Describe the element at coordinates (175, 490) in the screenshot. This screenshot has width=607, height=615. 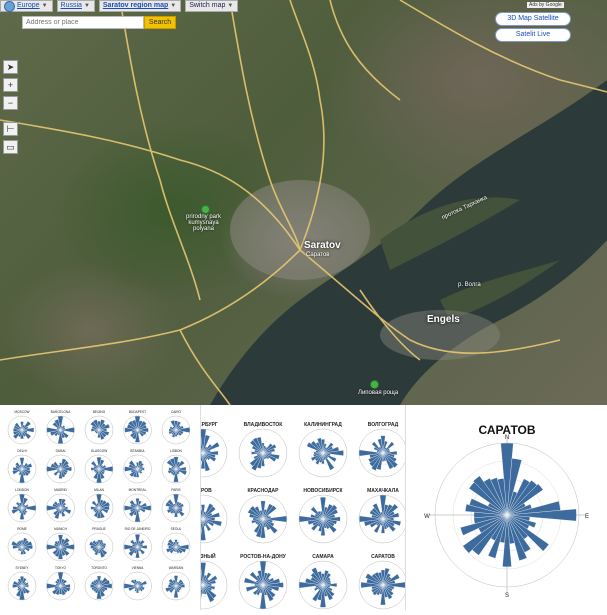
I see `rose-city-label: PARIS` at that location.